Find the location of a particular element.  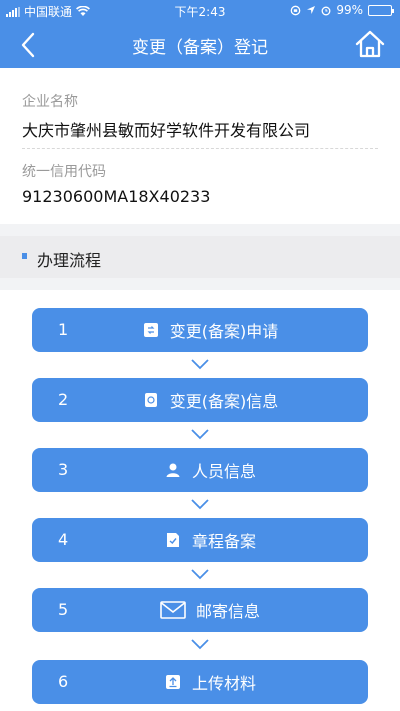

header-bar: 中国联通 下午2:43 99% 变更（备案）登记 is located at coordinates (200, 34).